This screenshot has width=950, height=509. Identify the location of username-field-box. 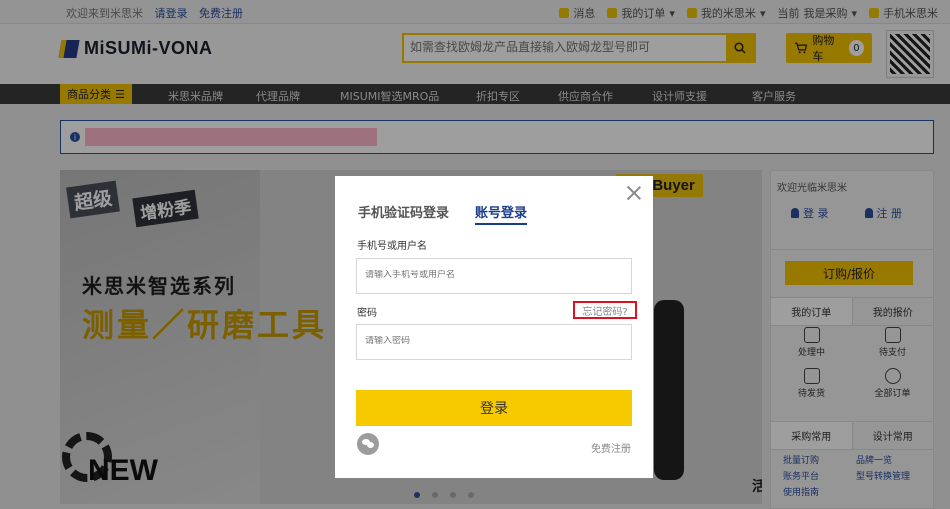
(494, 276).